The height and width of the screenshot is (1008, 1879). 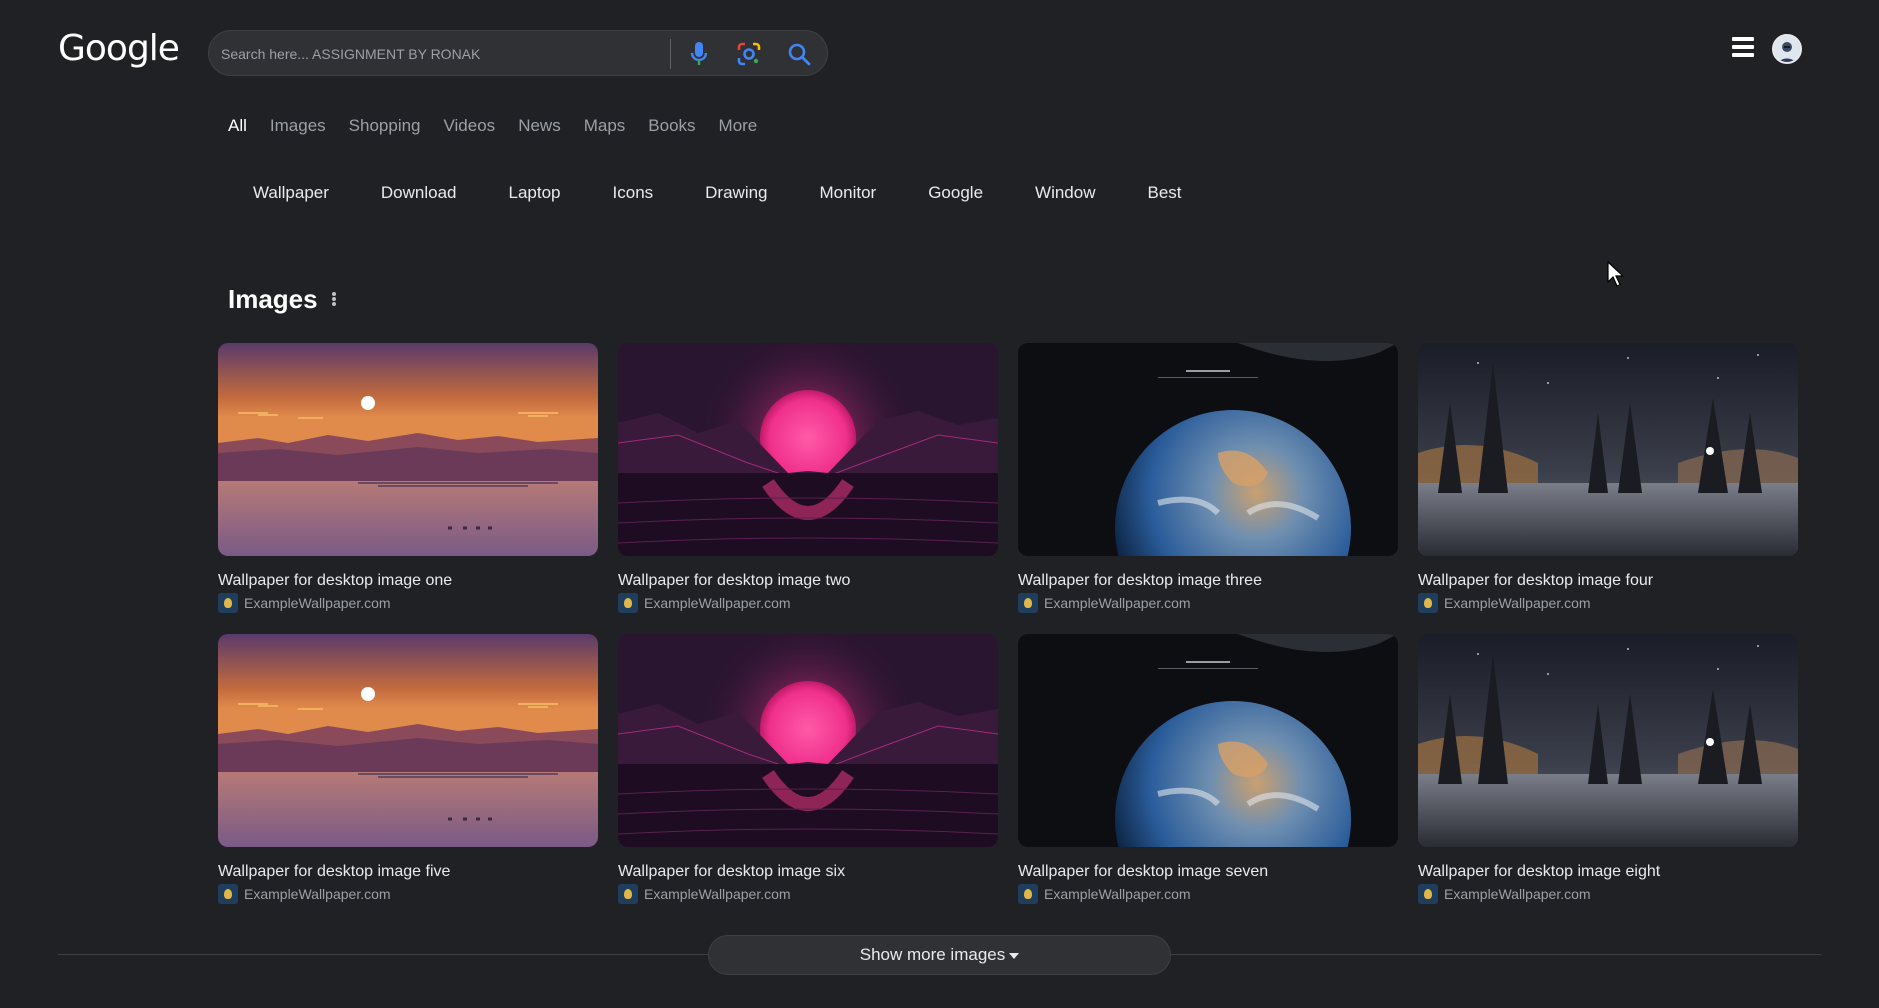 What do you see at coordinates (535, 193) in the screenshot?
I see `chip-laptop: Laptop` at bounding box center [535, 193].